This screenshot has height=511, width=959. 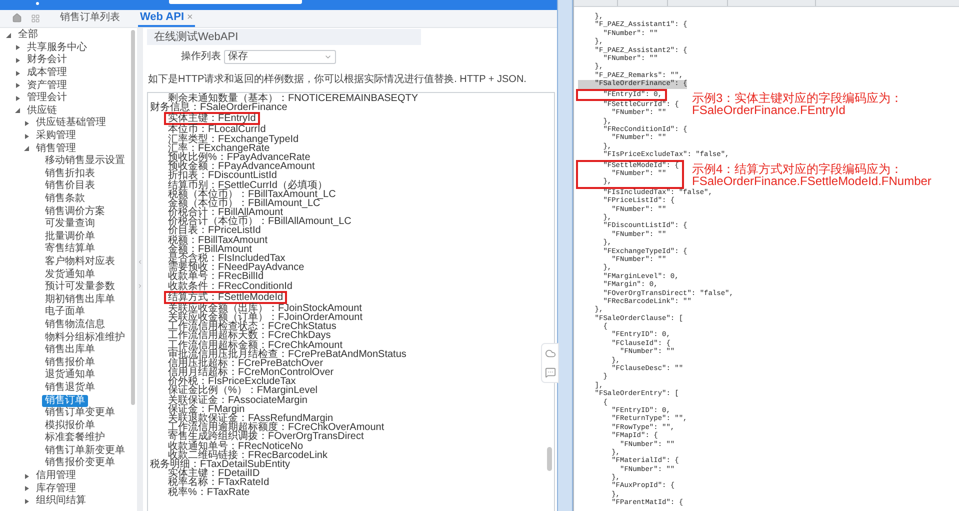 What do you see at coordinates (47, 86) in the screenshot?
I see `tree-item: 资产管理` at bounding box center [47, 86].